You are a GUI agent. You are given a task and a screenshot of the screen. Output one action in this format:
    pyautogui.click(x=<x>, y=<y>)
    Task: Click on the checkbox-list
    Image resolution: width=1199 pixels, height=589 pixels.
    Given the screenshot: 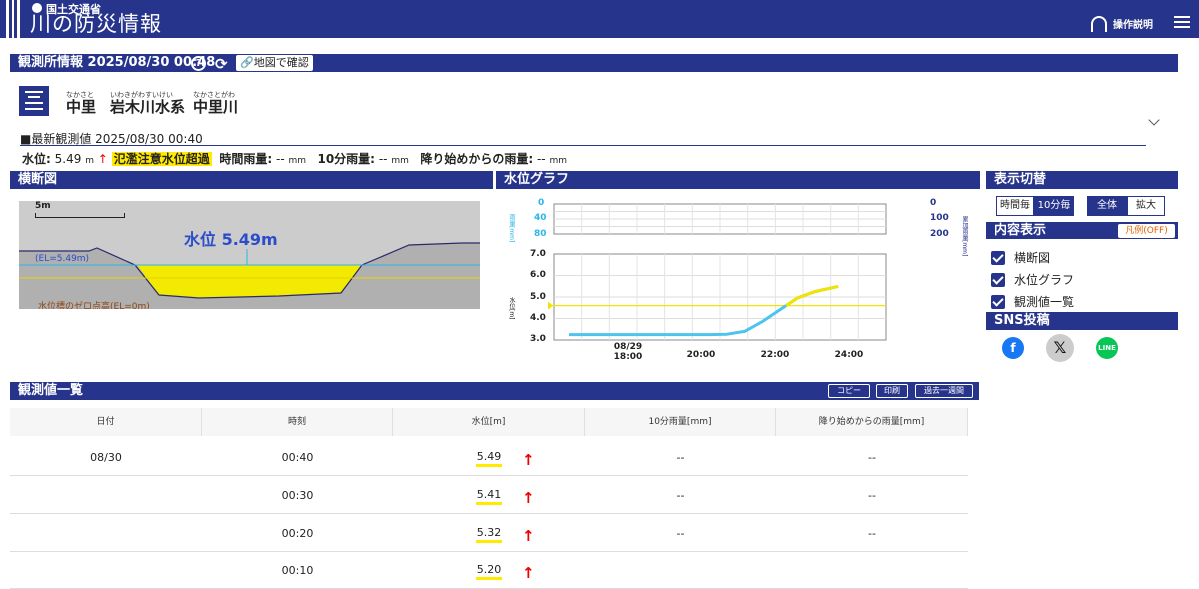 What is the action you would take?
    pyautogui.click(x=998, y=302)
    